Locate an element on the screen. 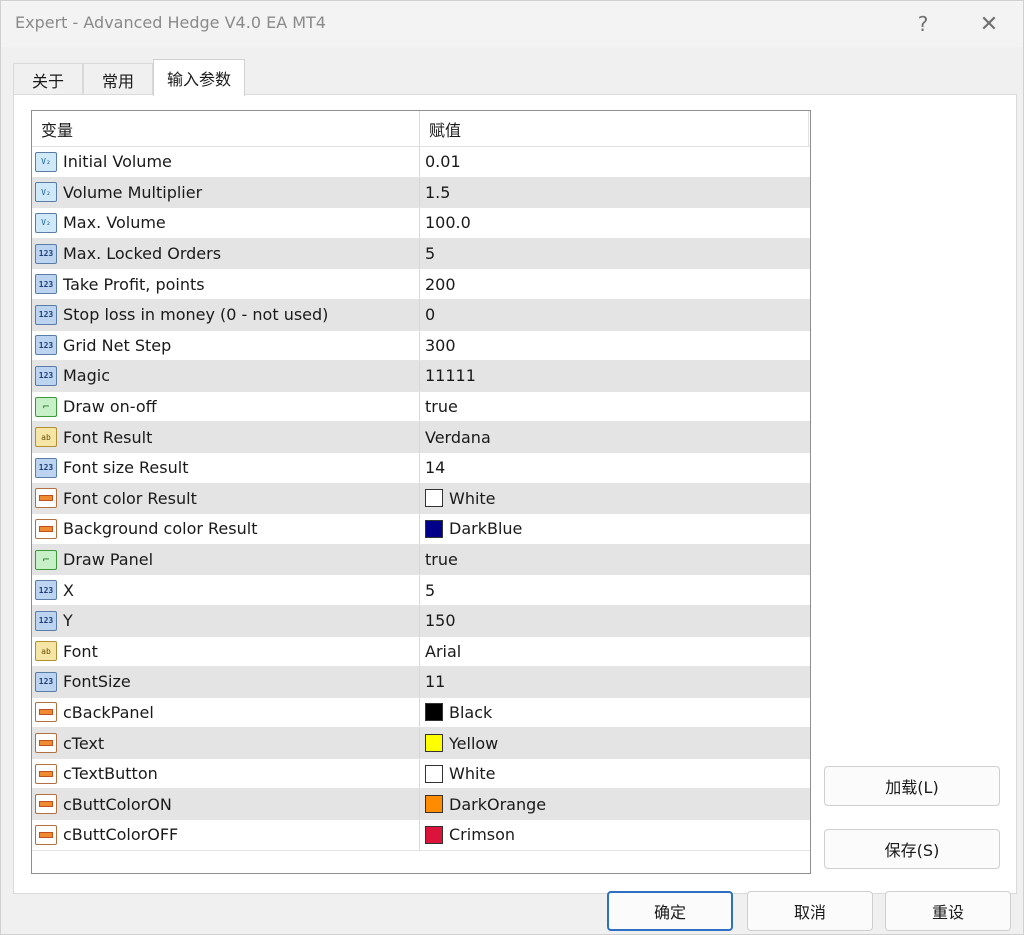  table-row: 123 Y 150 is located at coordinates (421, 621).